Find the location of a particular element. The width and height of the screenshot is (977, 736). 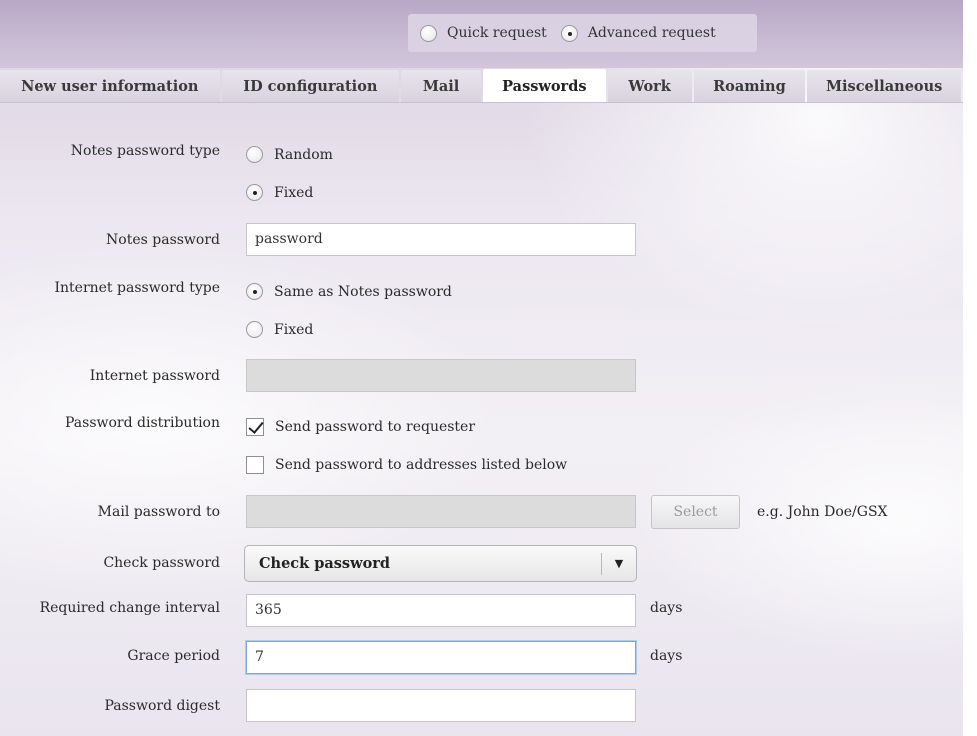

send-to-requester-label: Send password to requester is located at coordinates (375, 427).